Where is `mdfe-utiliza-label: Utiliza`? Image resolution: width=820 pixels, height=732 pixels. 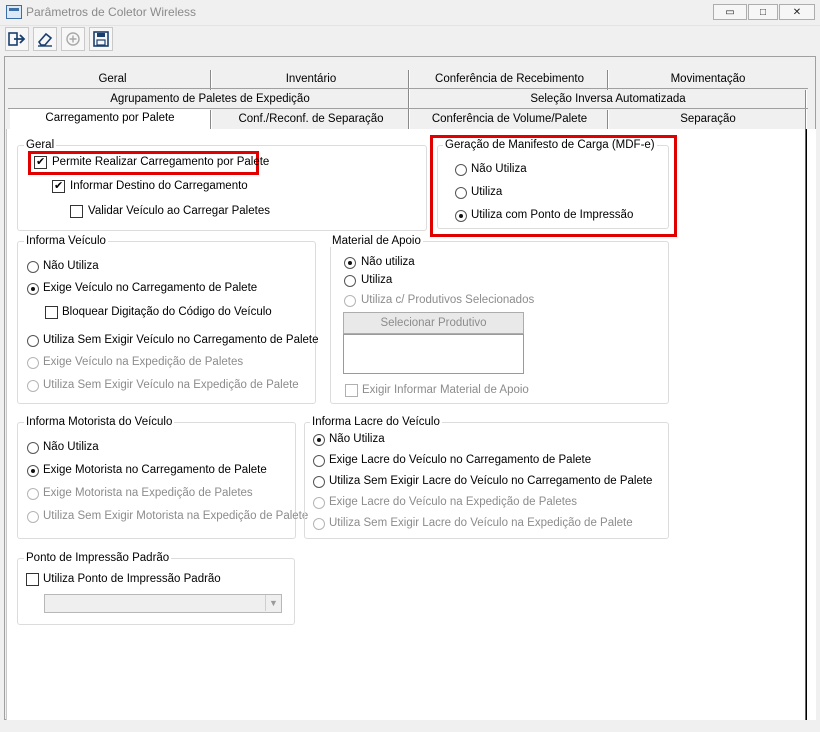
mdfe-utiliza-label: Utiliza is located at coordinates (487, 192).